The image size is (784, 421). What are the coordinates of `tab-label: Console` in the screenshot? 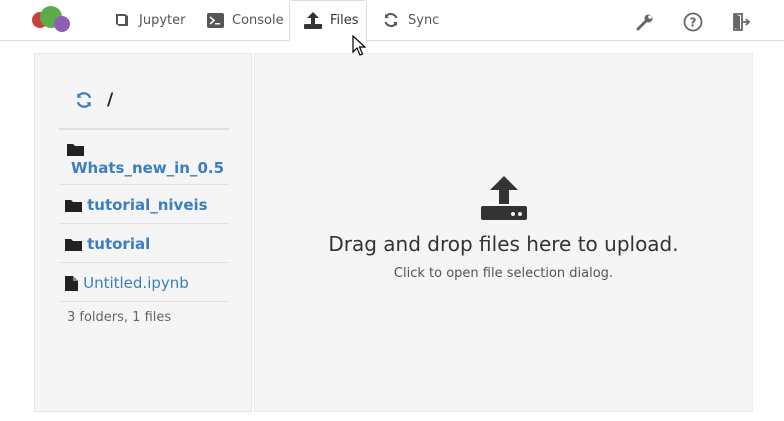 It's located at (258, 20).